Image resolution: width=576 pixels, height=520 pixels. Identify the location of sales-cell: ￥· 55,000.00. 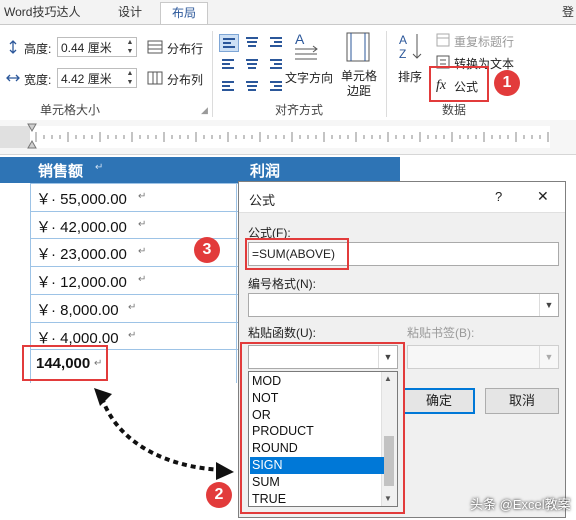
(81, 198).